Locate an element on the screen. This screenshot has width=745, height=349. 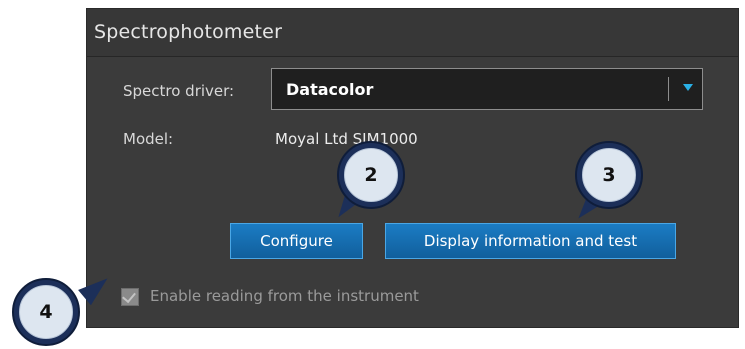
callout-3: 3 is located at coordinates (609, 175).